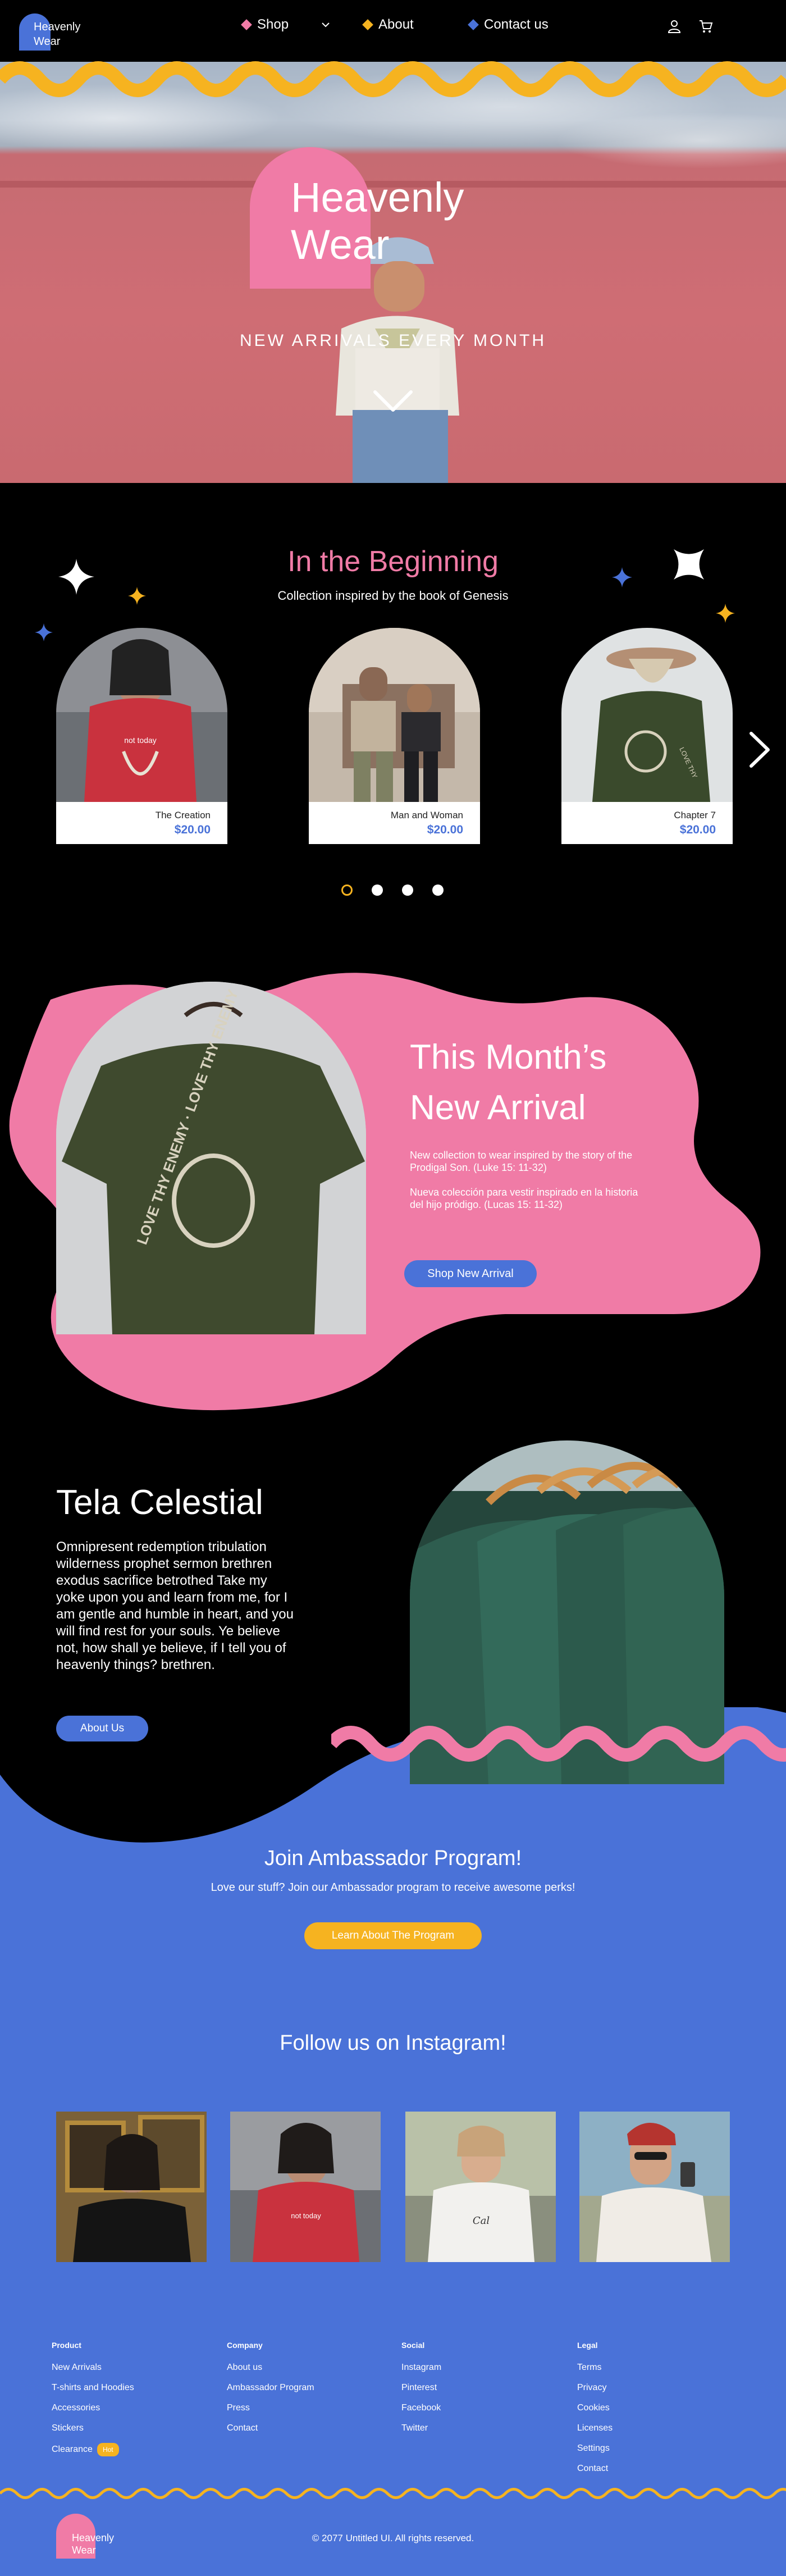 This screenshot has height=2576, width=786. Describe the element at coordinates (159, 1502) in the screenshot. I see `tela-celestial-title: Tela Celestial` at that location.